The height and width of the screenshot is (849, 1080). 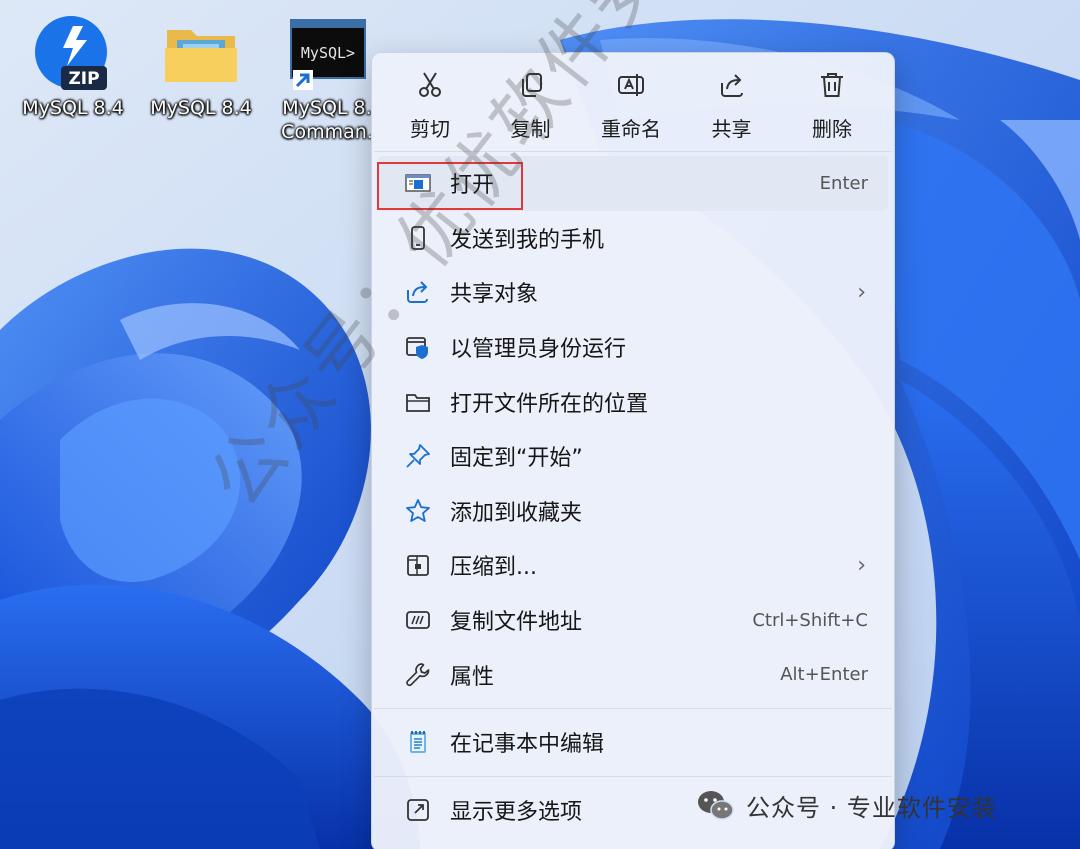 What do you see at coordinates (731, 129) in the screenshot?
I see `share-label: 共享` at bounding box center [731, 129].